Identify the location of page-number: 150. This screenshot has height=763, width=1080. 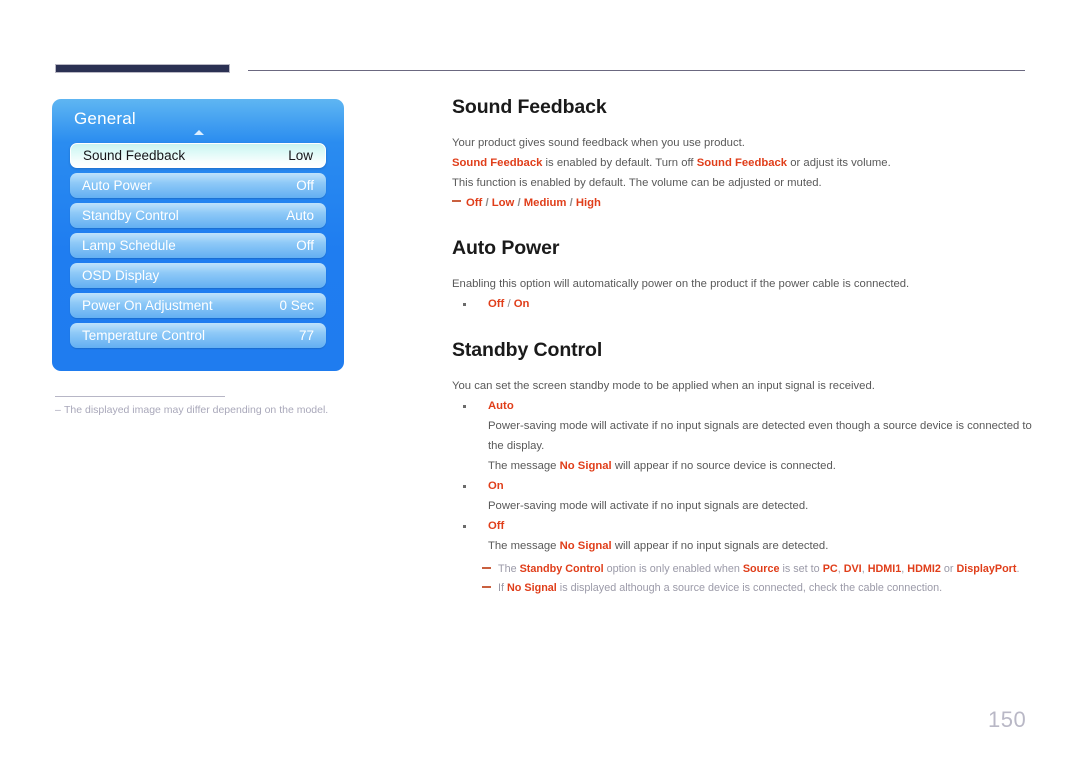
(1007, 719).